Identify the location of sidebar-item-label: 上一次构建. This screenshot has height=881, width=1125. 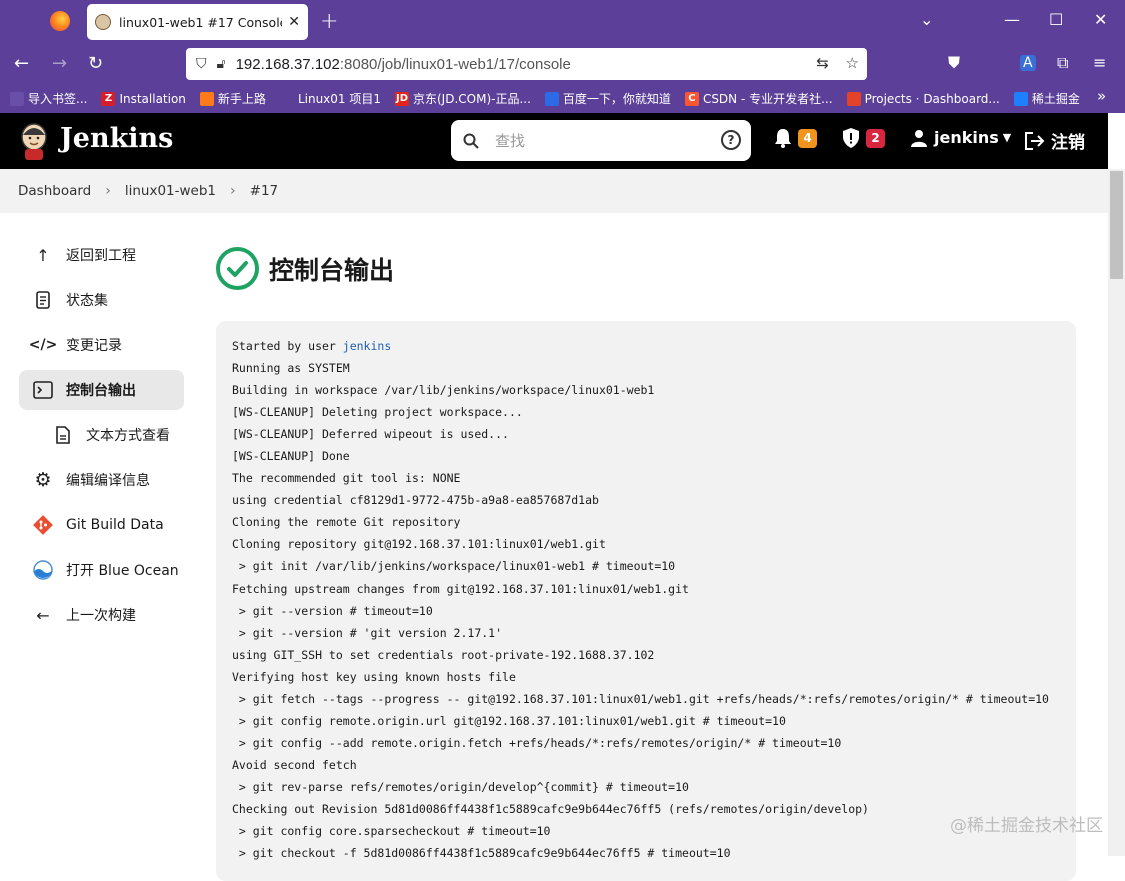
(101, 616).